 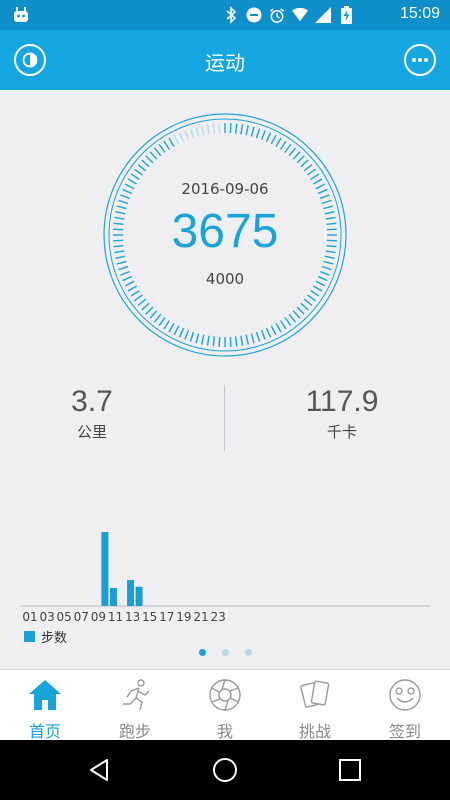 I want to click on chart-legend: 步数, so click(x=45, y=637).